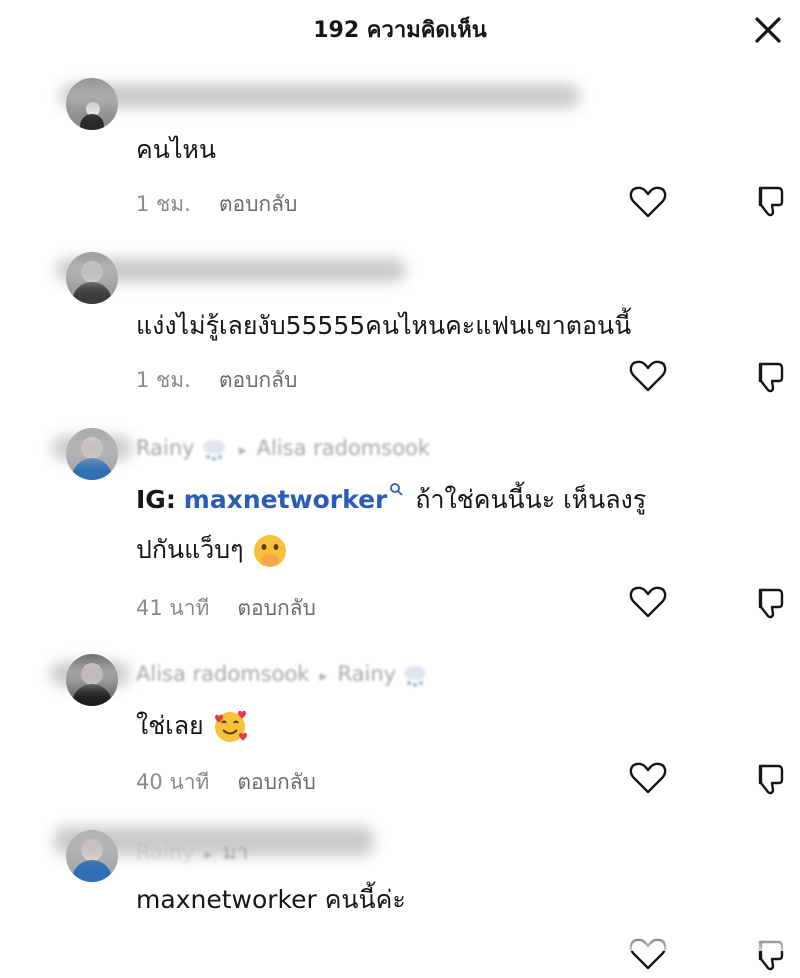  I want to click on search-icon, so click(397, 489).